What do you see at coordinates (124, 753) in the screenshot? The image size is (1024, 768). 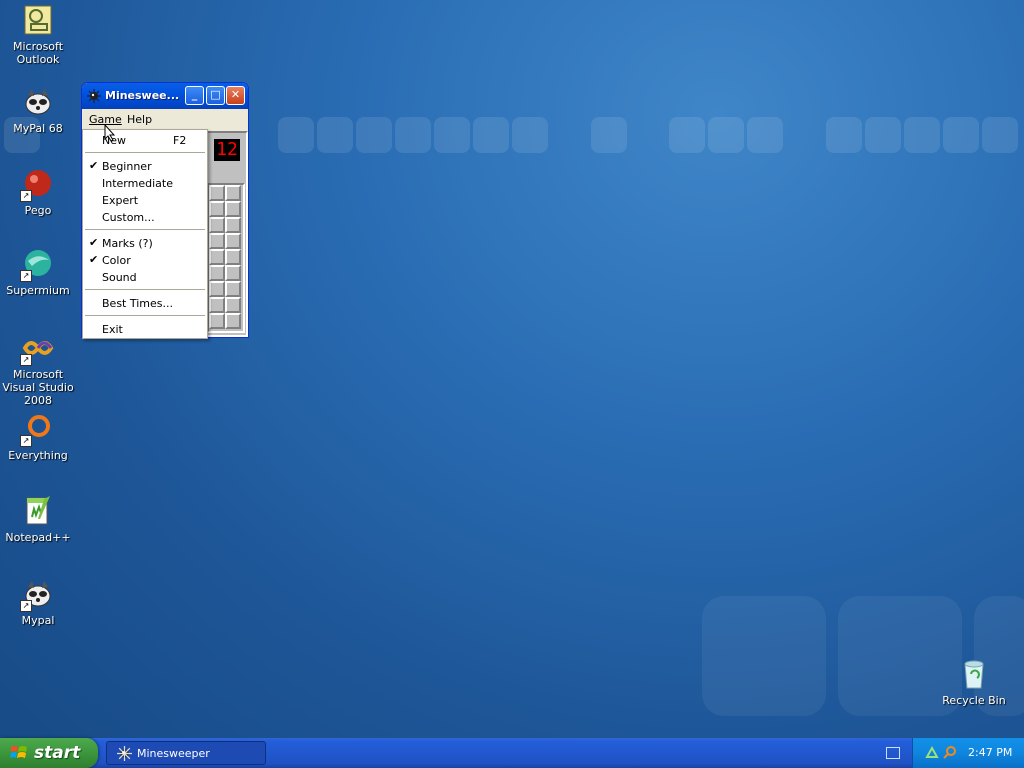 I see `minesweeper-app-icon` at bounding box center [124, 753].